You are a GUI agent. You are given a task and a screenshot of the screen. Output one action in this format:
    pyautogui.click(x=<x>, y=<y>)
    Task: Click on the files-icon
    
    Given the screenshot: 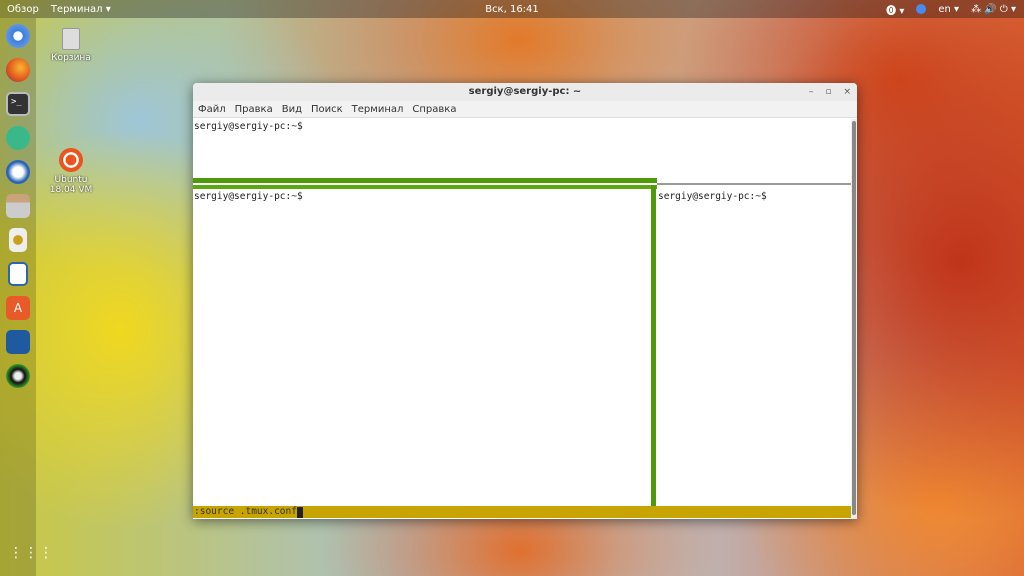 What is the action you would take?
    pyautogui.click(x=18, y=206)
    